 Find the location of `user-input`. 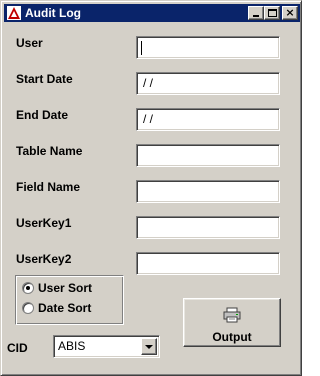

user-input is located at coordinates (208, 47).